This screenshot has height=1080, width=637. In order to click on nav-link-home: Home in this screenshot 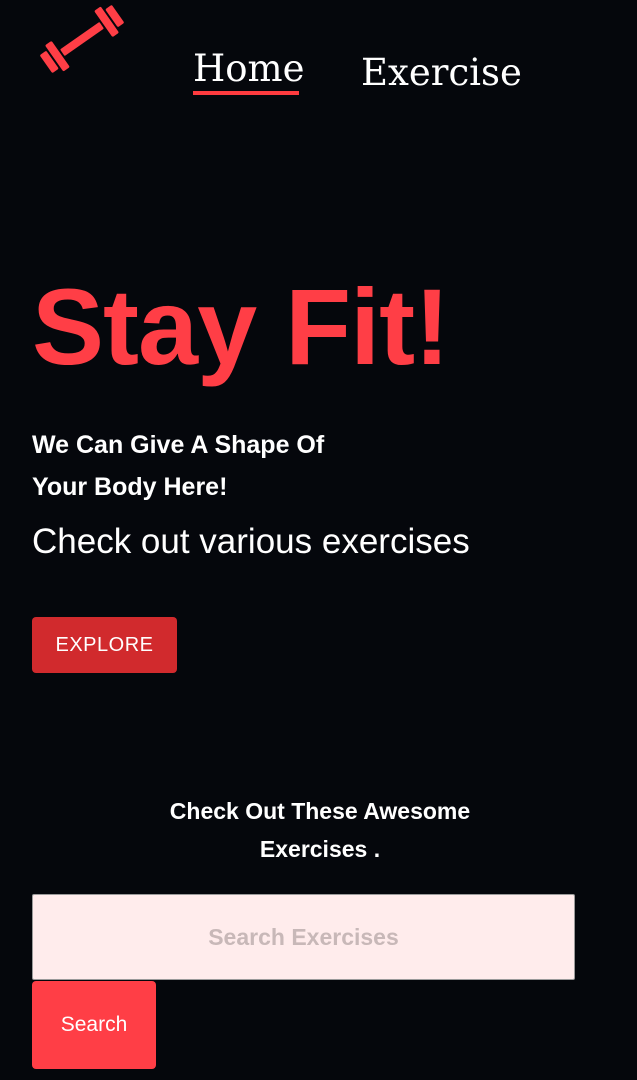, I will do `click(249, 69)`.